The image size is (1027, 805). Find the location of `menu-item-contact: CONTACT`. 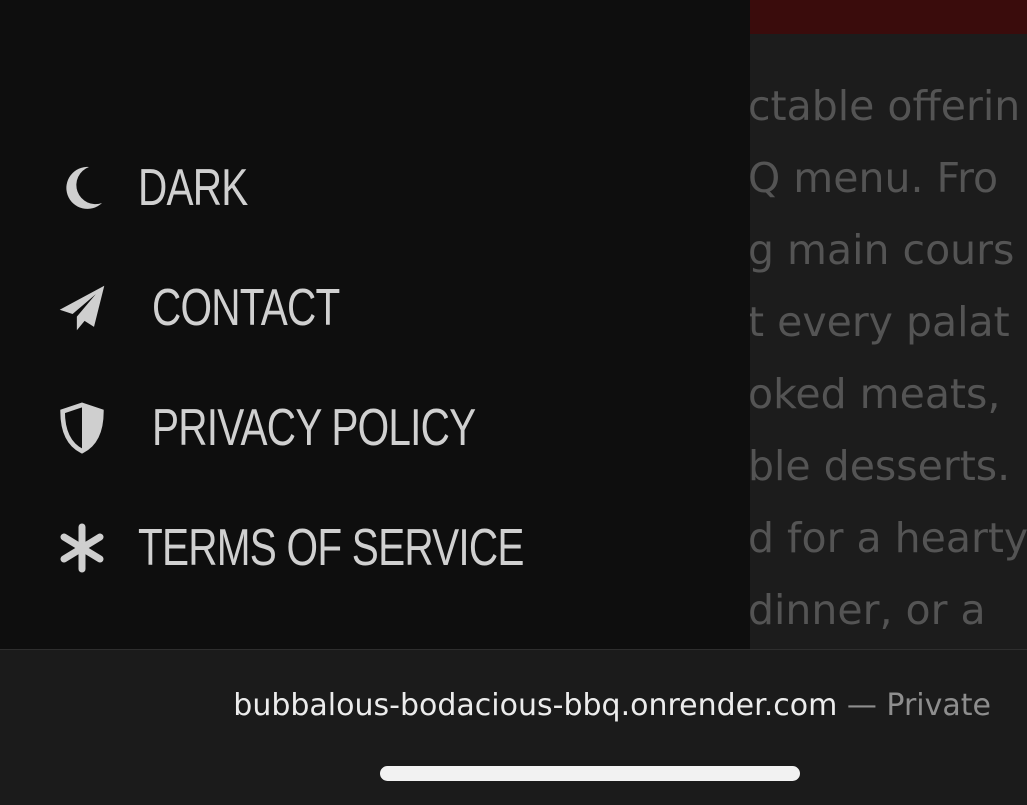

menu-item-contact: CONTACT is located at coordinates (225, 308).